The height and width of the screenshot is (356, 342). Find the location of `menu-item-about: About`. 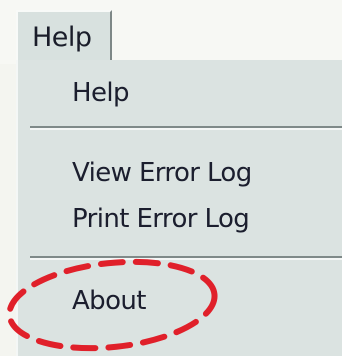

menu-item-about: About is located at coordinates (109, 301).